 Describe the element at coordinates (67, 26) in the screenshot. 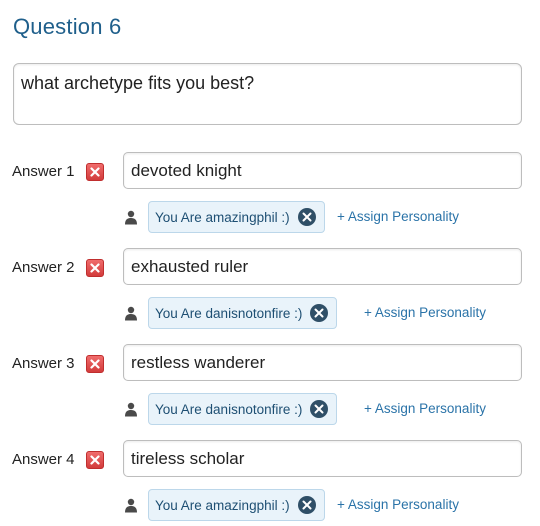

I see `question-title: Question 6` at that location.